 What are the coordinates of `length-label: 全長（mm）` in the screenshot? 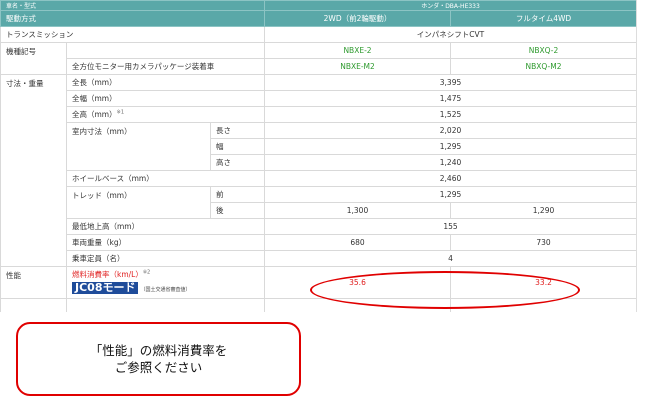 It's located at (165, 82).